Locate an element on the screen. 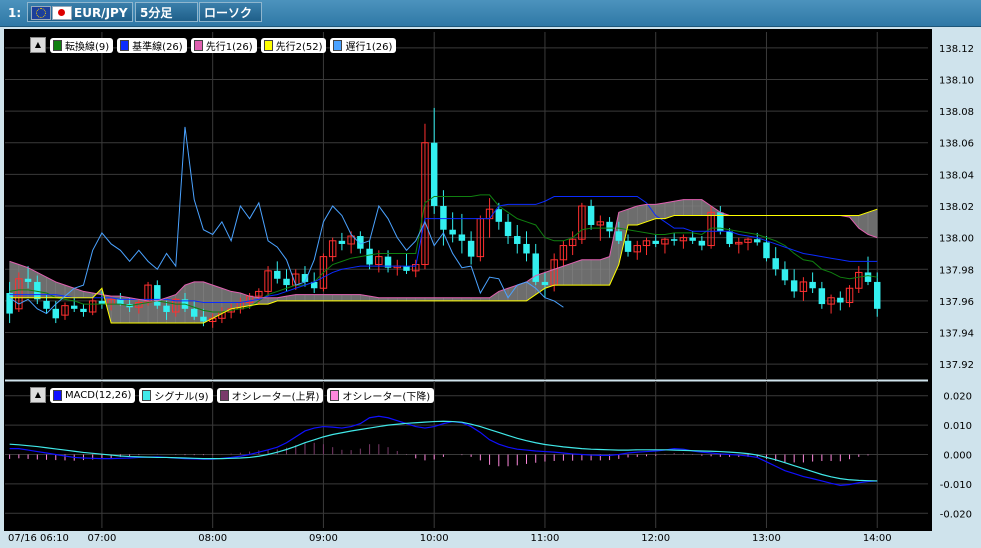 The height and width of the screenshot is (548, 981). price-axis-tick: 137.98 is located at coordinates (956, 270).